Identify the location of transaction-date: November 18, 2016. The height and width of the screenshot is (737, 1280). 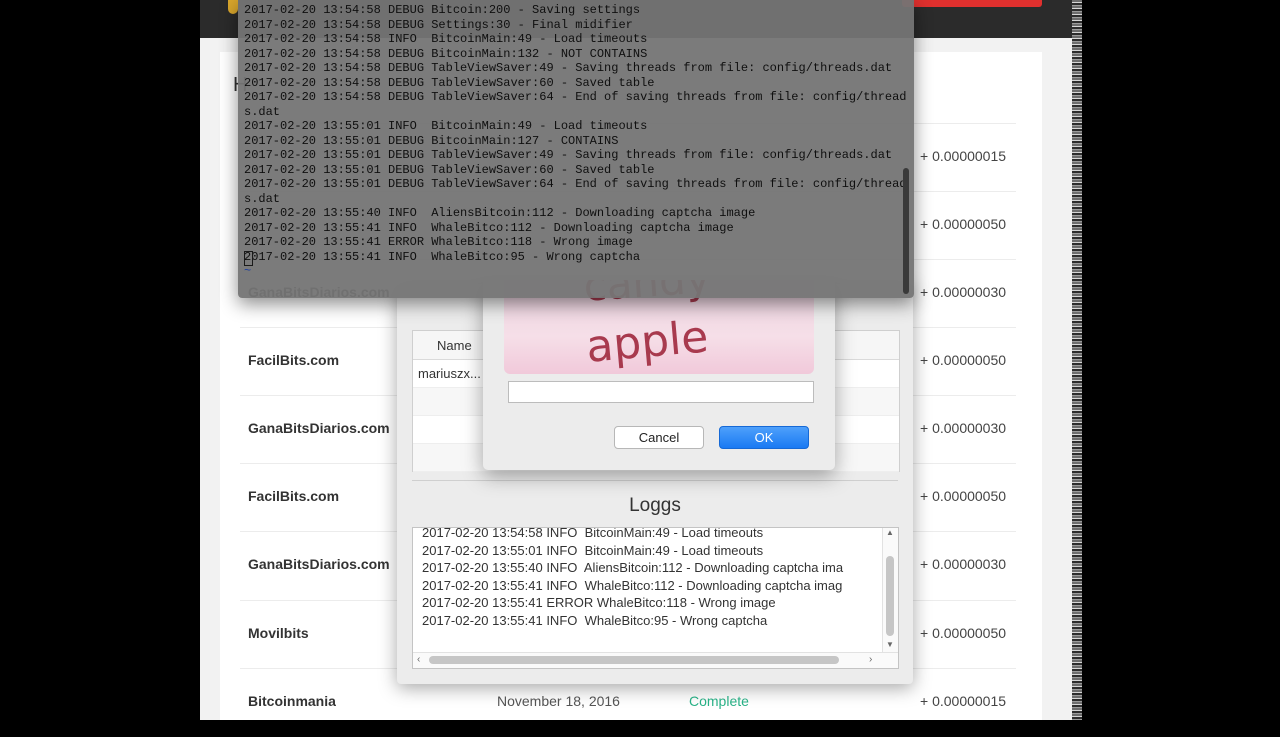
(558, 701).